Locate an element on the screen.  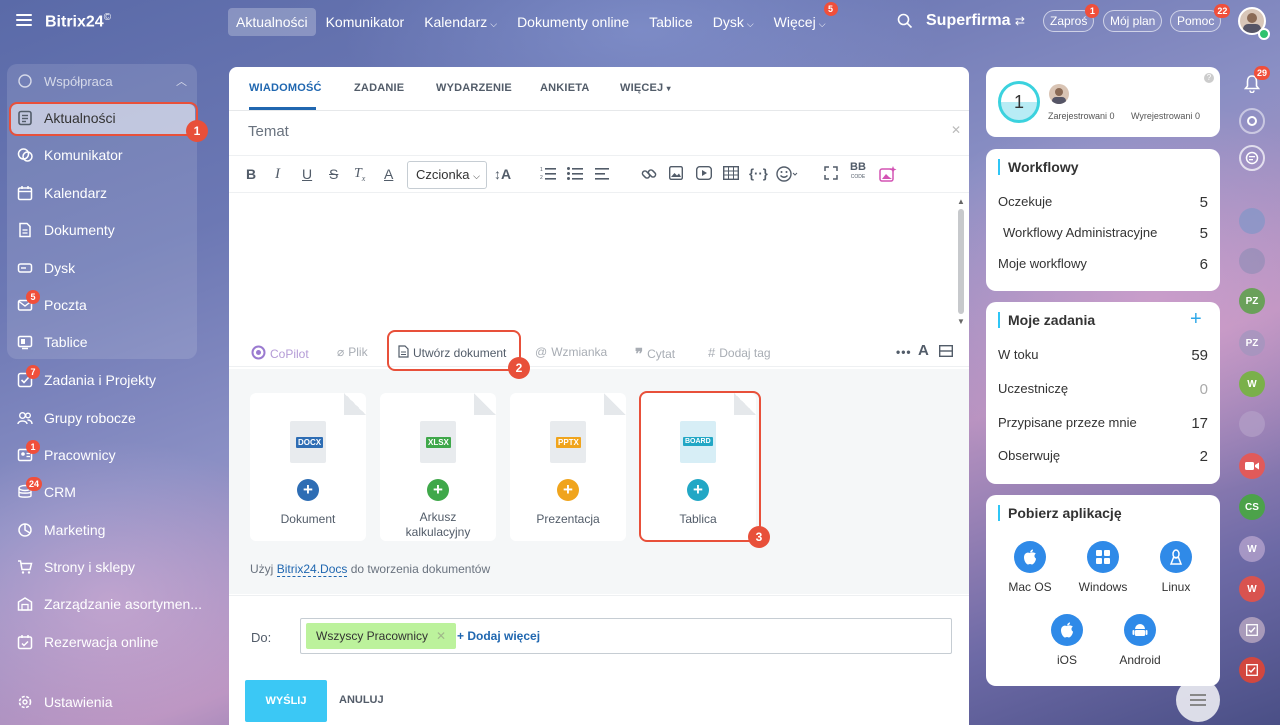
create-pptx-tile: PPTX + Prezentacja is located at coordinates (568, 467).